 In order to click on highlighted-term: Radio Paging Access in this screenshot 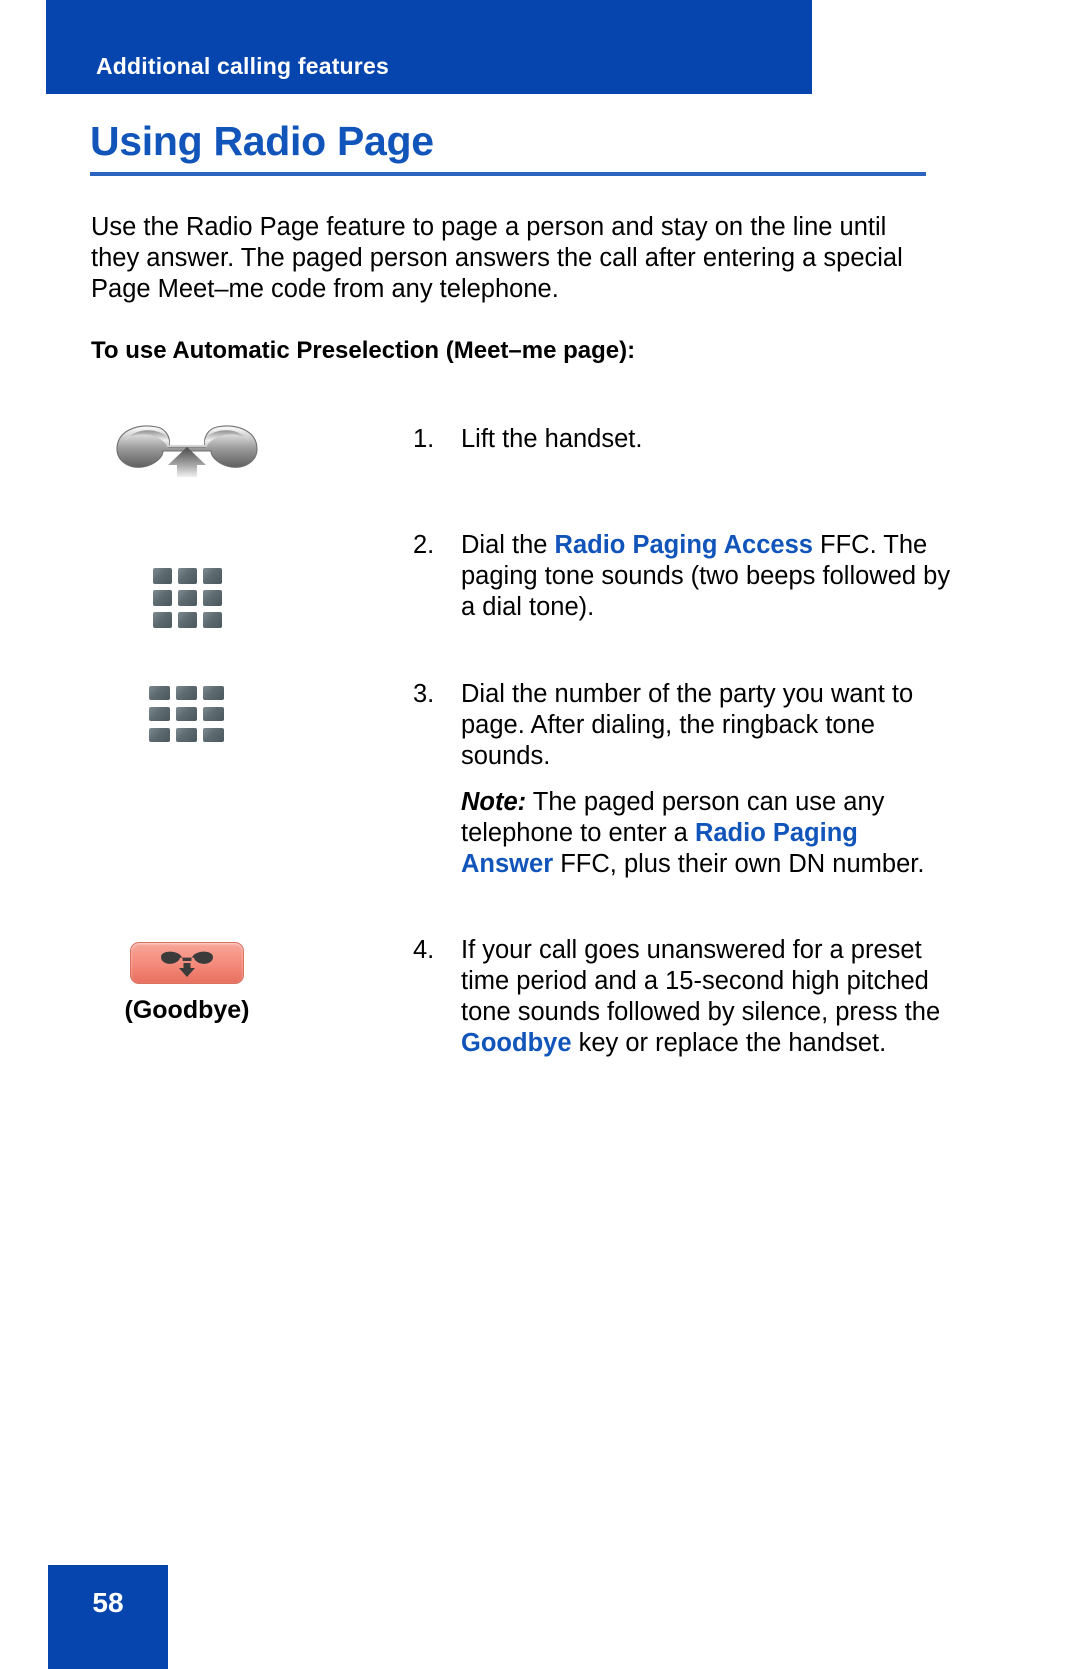, I will do `click(683, 545)`.